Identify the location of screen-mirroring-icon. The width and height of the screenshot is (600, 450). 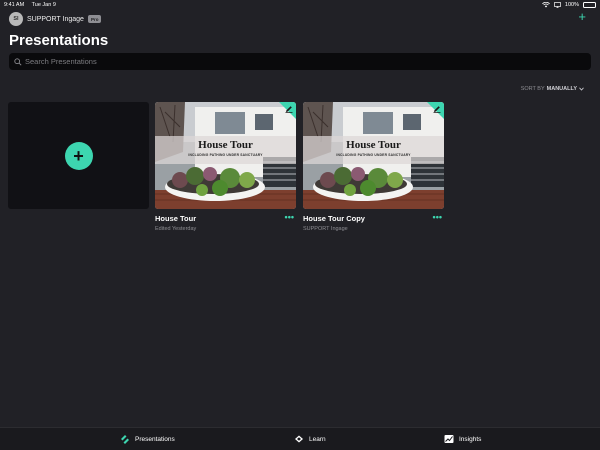
(557, 4).